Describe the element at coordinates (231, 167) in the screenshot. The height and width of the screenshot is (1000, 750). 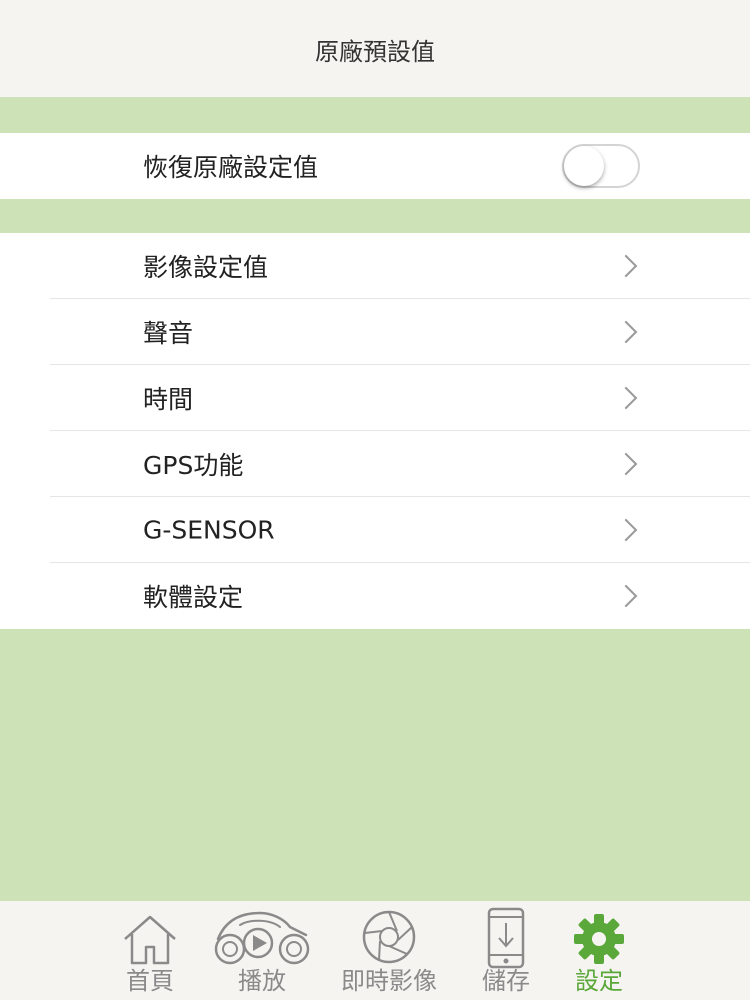
I see `reset-defaults-label: 恢復原廠設定值` at that location.